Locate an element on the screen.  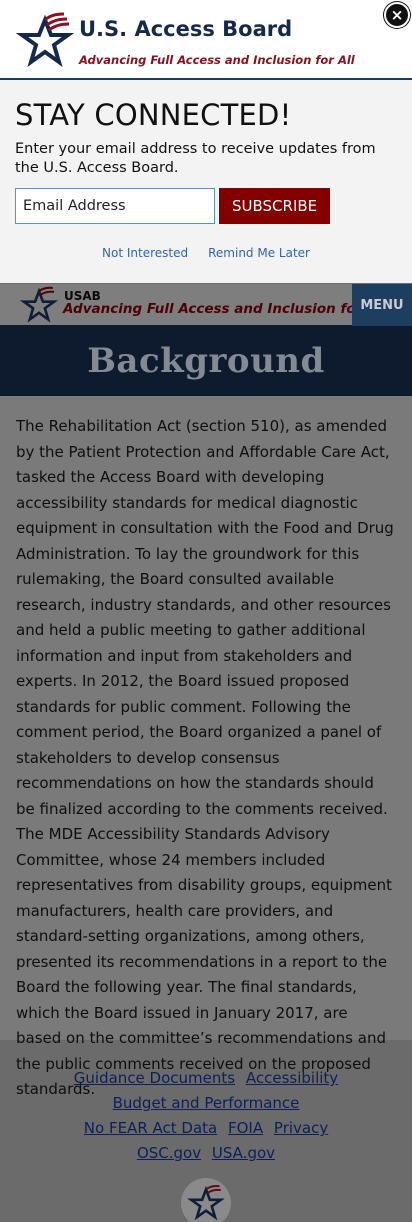
email-input is located at coordinates (115, 206).